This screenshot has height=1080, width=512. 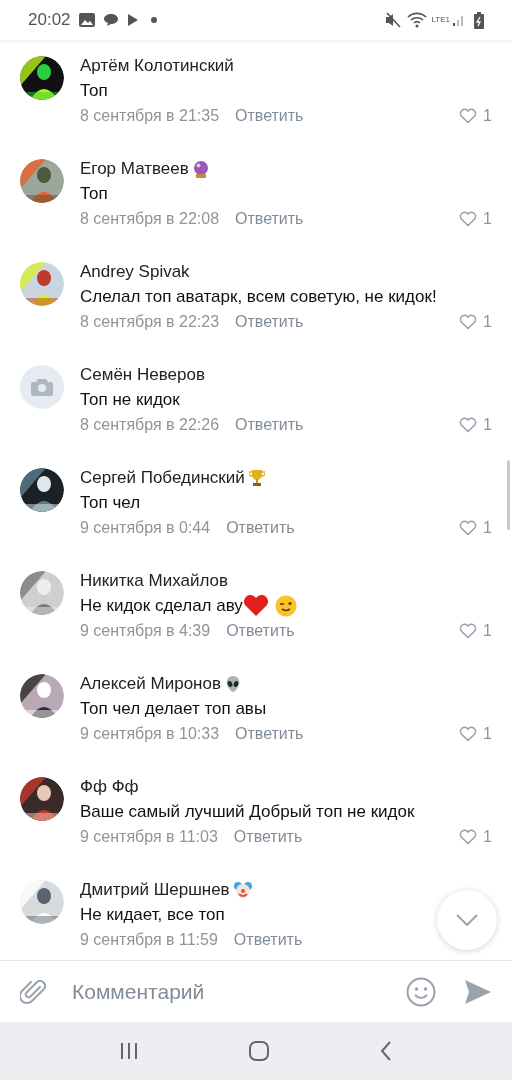 I want to click on author-name: Алексей Миронов, so click(x=150, y=684).